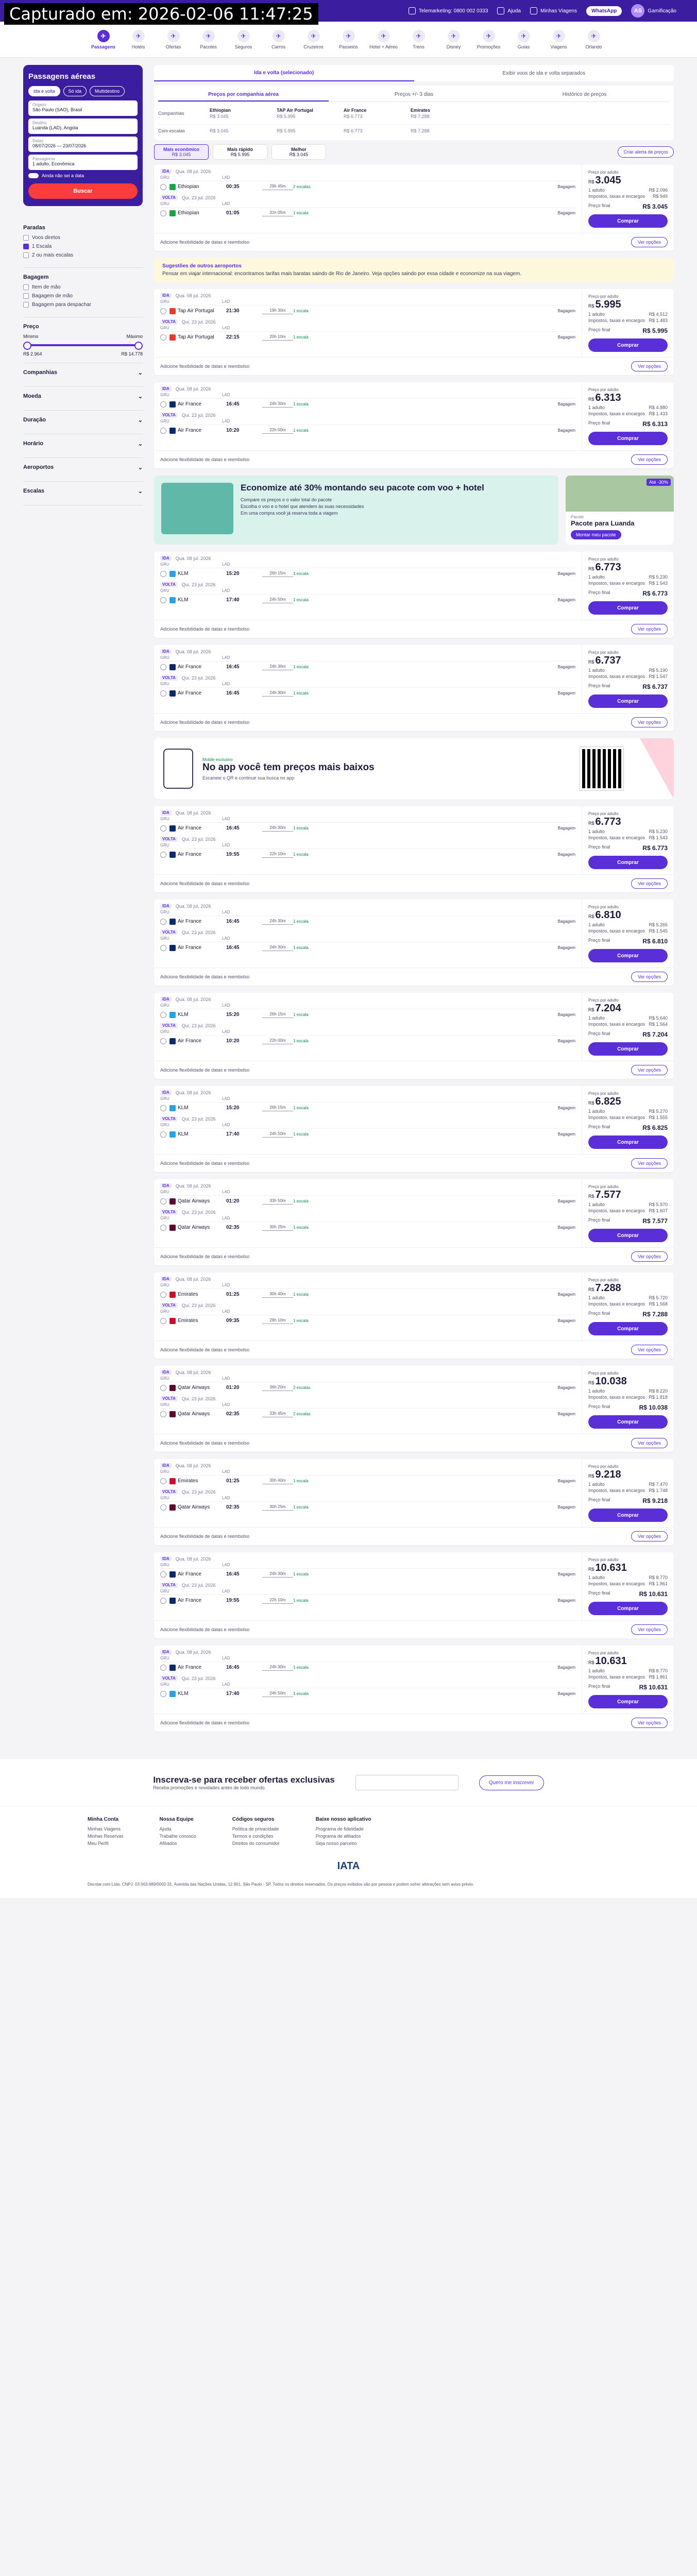 The width and height of the screenshot is (697, 2576). Describe the element at coordinates (414, 95) in the screenshot. I see `tab-plus-minus-3: Preços +/- 3 dias` at that location.